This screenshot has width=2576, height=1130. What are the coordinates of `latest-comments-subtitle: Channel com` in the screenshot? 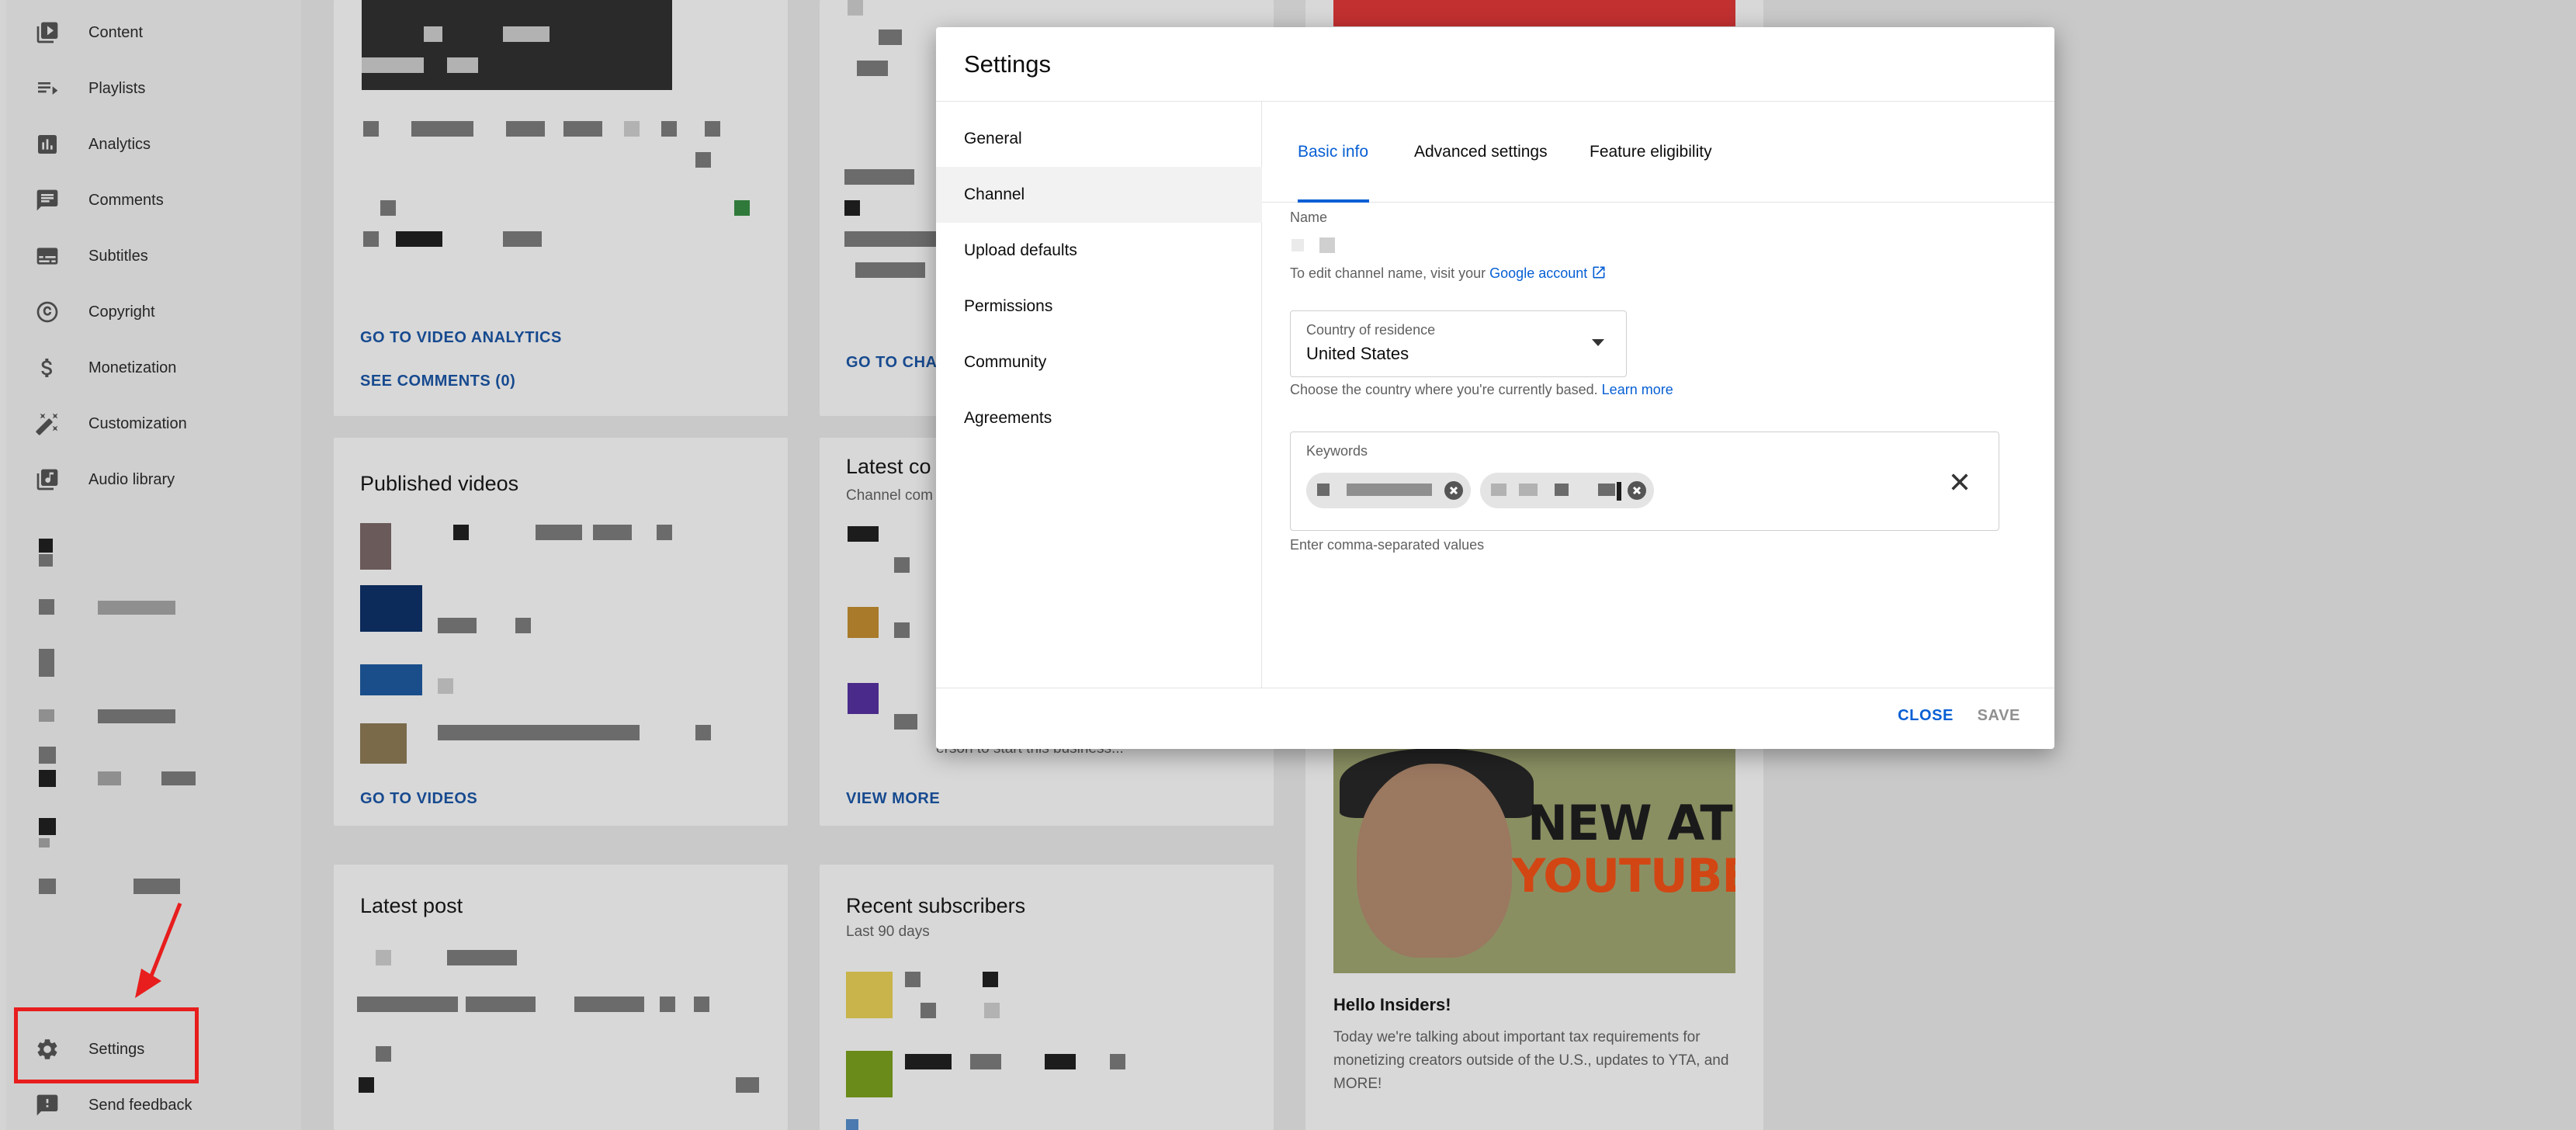 It's located at (889, 496).